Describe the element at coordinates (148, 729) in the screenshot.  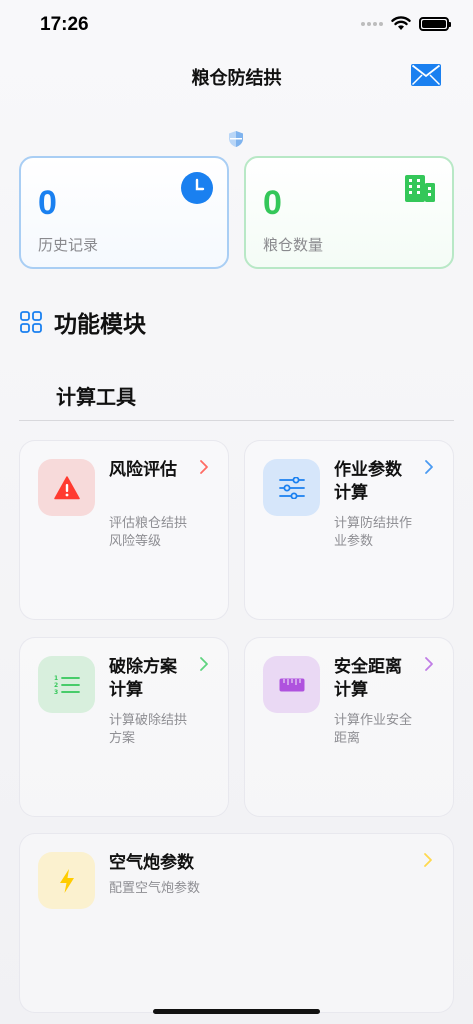
I see `tool-desc: 计算破除结拱方案` at that location.